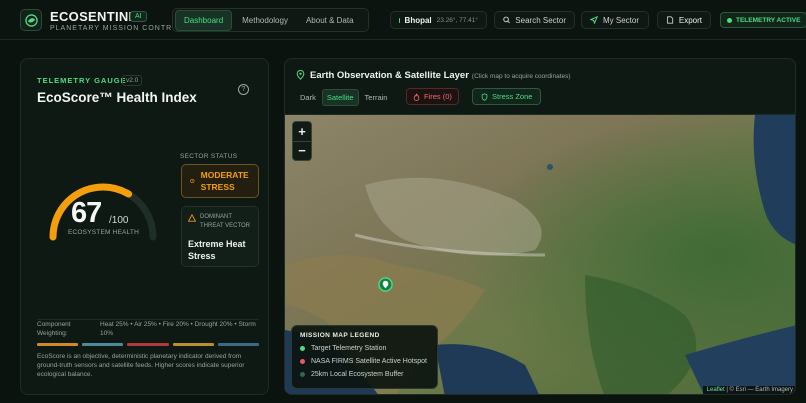 The image size is (806, 403). I want to click on export-button: Export, so click(684, 20).